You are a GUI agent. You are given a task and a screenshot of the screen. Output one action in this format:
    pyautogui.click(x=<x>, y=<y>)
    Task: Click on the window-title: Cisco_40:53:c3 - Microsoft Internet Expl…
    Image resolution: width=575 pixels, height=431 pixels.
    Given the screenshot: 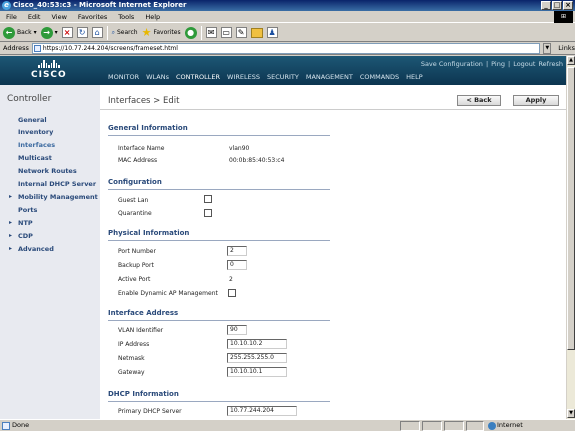 What is the action you would take?
    pyautogui.click(x=100, y=5)
    